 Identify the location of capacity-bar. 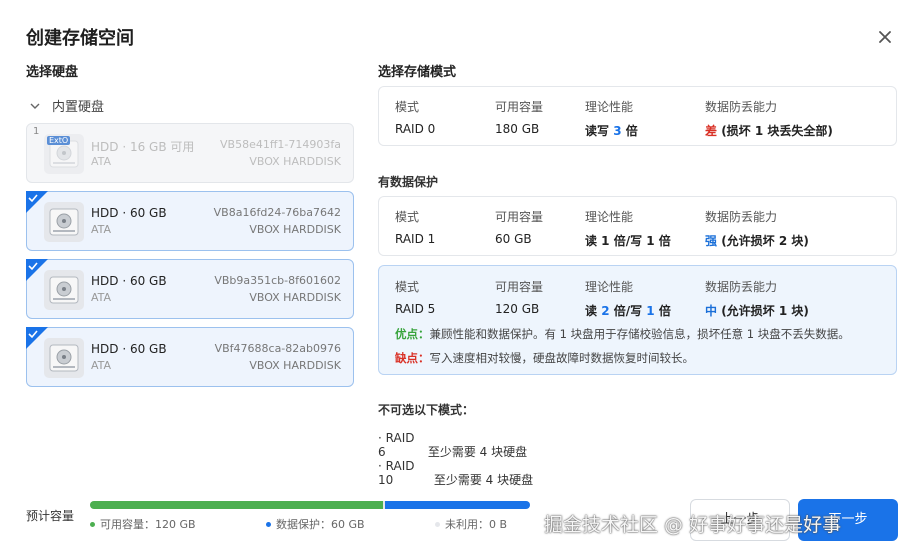
(310, 505).